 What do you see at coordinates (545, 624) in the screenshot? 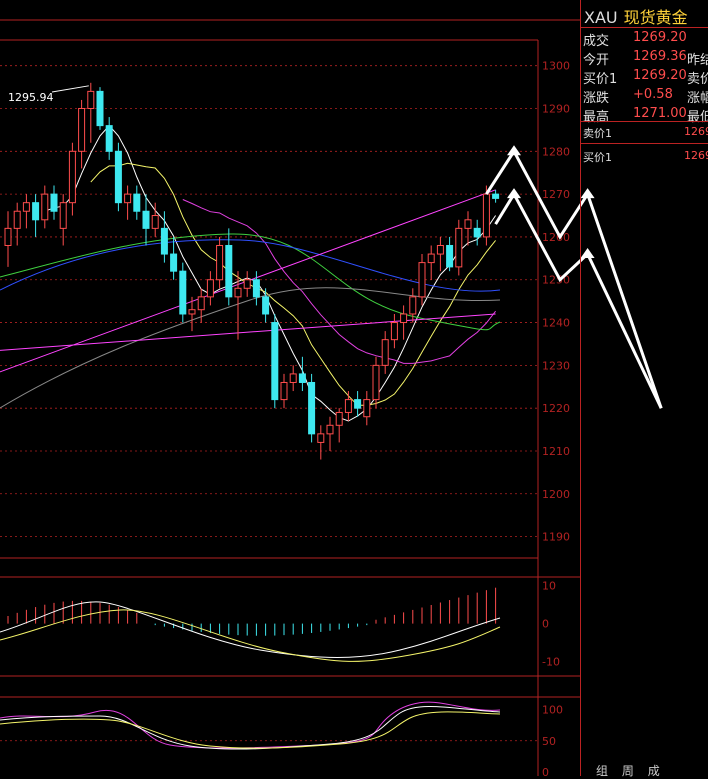
I see `macd-tick-label: 0` at bounding box center [545, 624].